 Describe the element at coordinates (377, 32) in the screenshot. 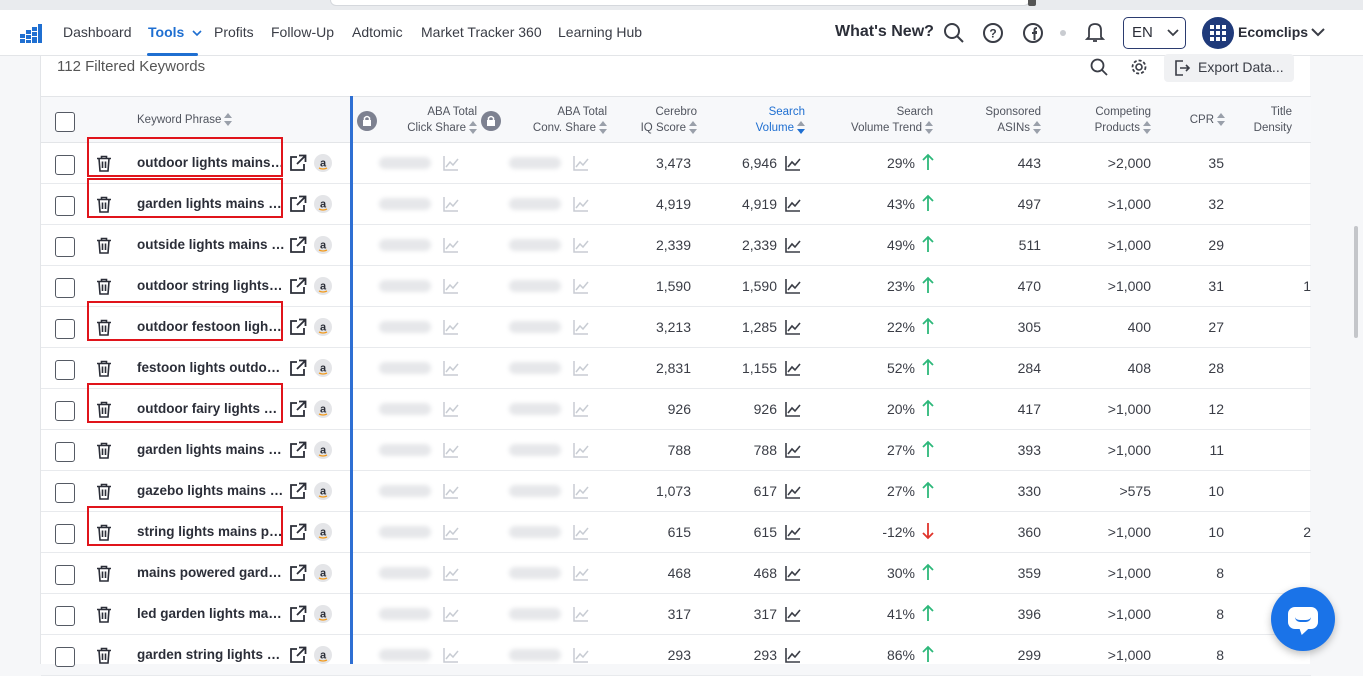

I see `nav-adtomic: Adtomic` at that location.